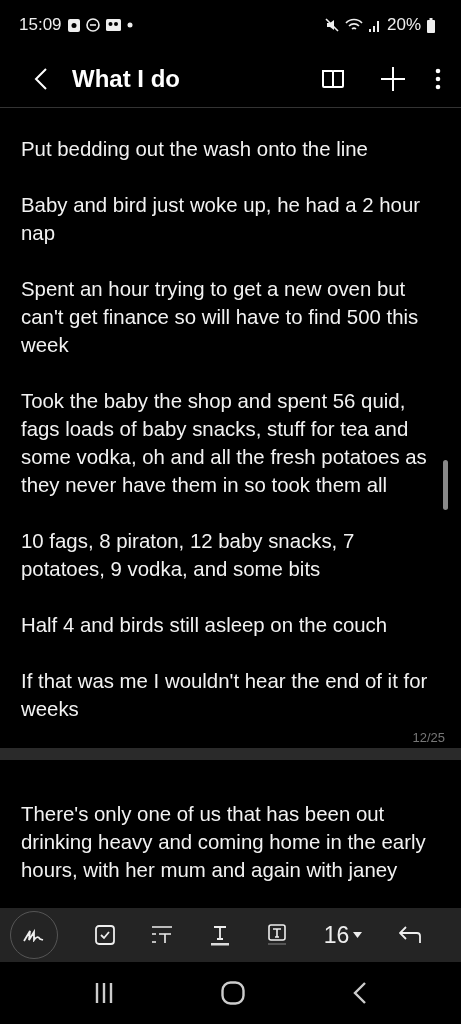 The width and height of the screenshot is (461, 1024). I want to click on page-number: 12/25, so click(428, 737).